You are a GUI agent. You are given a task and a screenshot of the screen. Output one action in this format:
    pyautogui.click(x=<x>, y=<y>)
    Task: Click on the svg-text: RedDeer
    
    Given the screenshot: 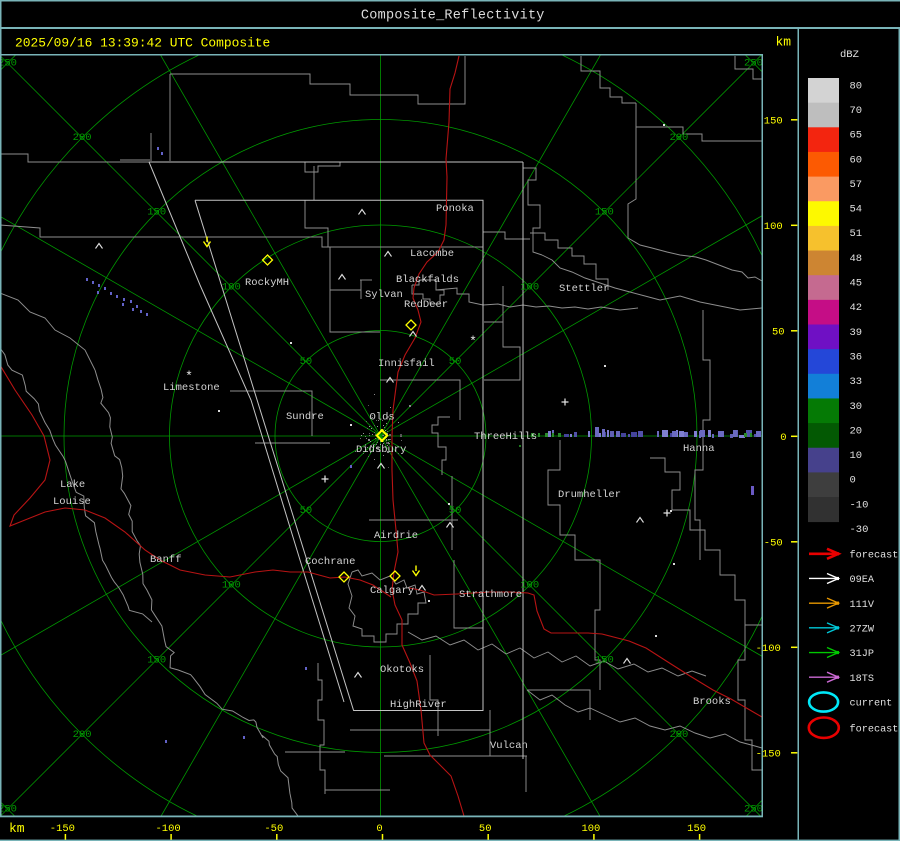 What is the action you would take?
    pyautogui.click(x=426, y=305)
    